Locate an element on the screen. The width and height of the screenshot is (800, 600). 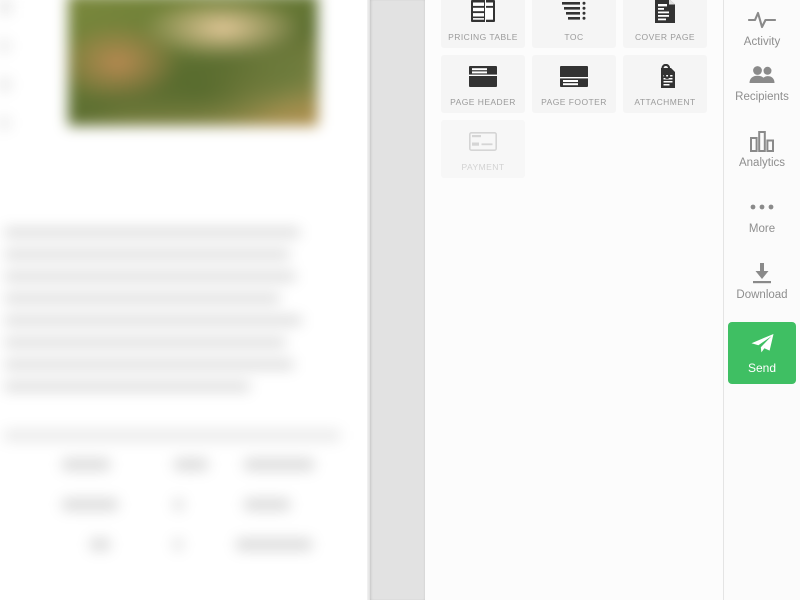
attachment-icon is located at coordinates (665, 76).